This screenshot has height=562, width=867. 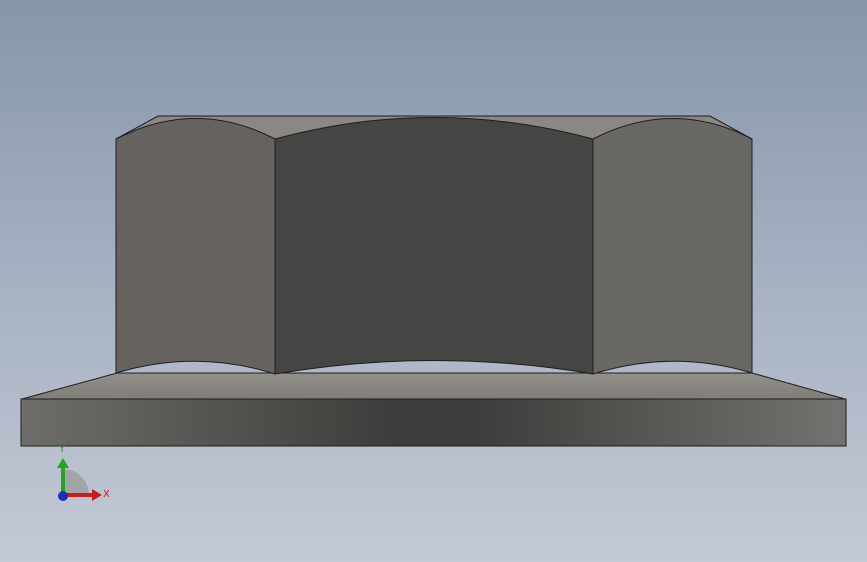 What do you see at coordinates (672, 246) in the screenshot?
I see `hex-right-face` at bounding box center [672, 246].